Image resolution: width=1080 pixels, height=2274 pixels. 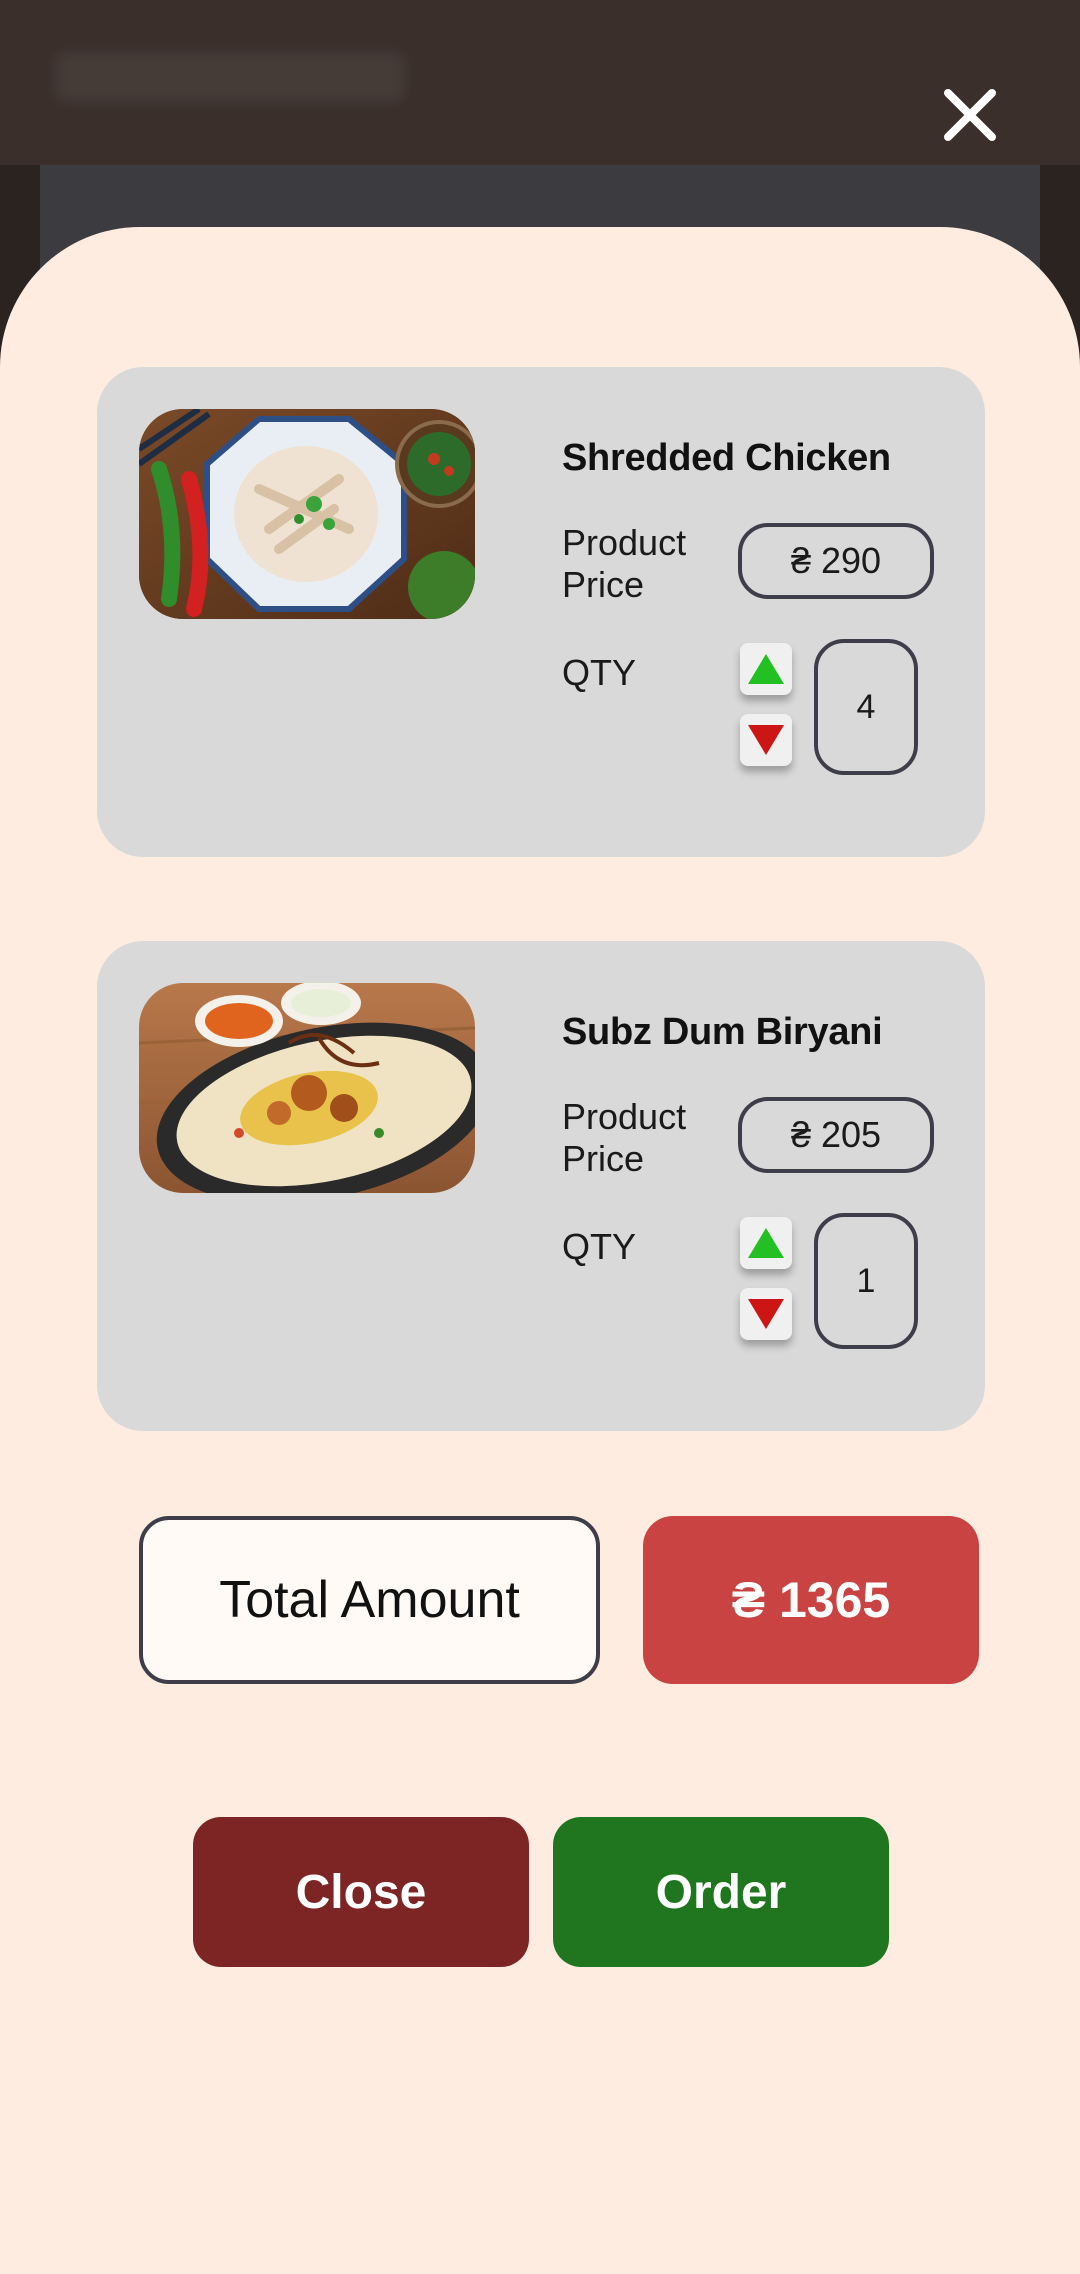 What do you see at coordinates (307, 514) in the screenshot?
I see `shredded-chicken-photo` at bounding box center [307, 514].